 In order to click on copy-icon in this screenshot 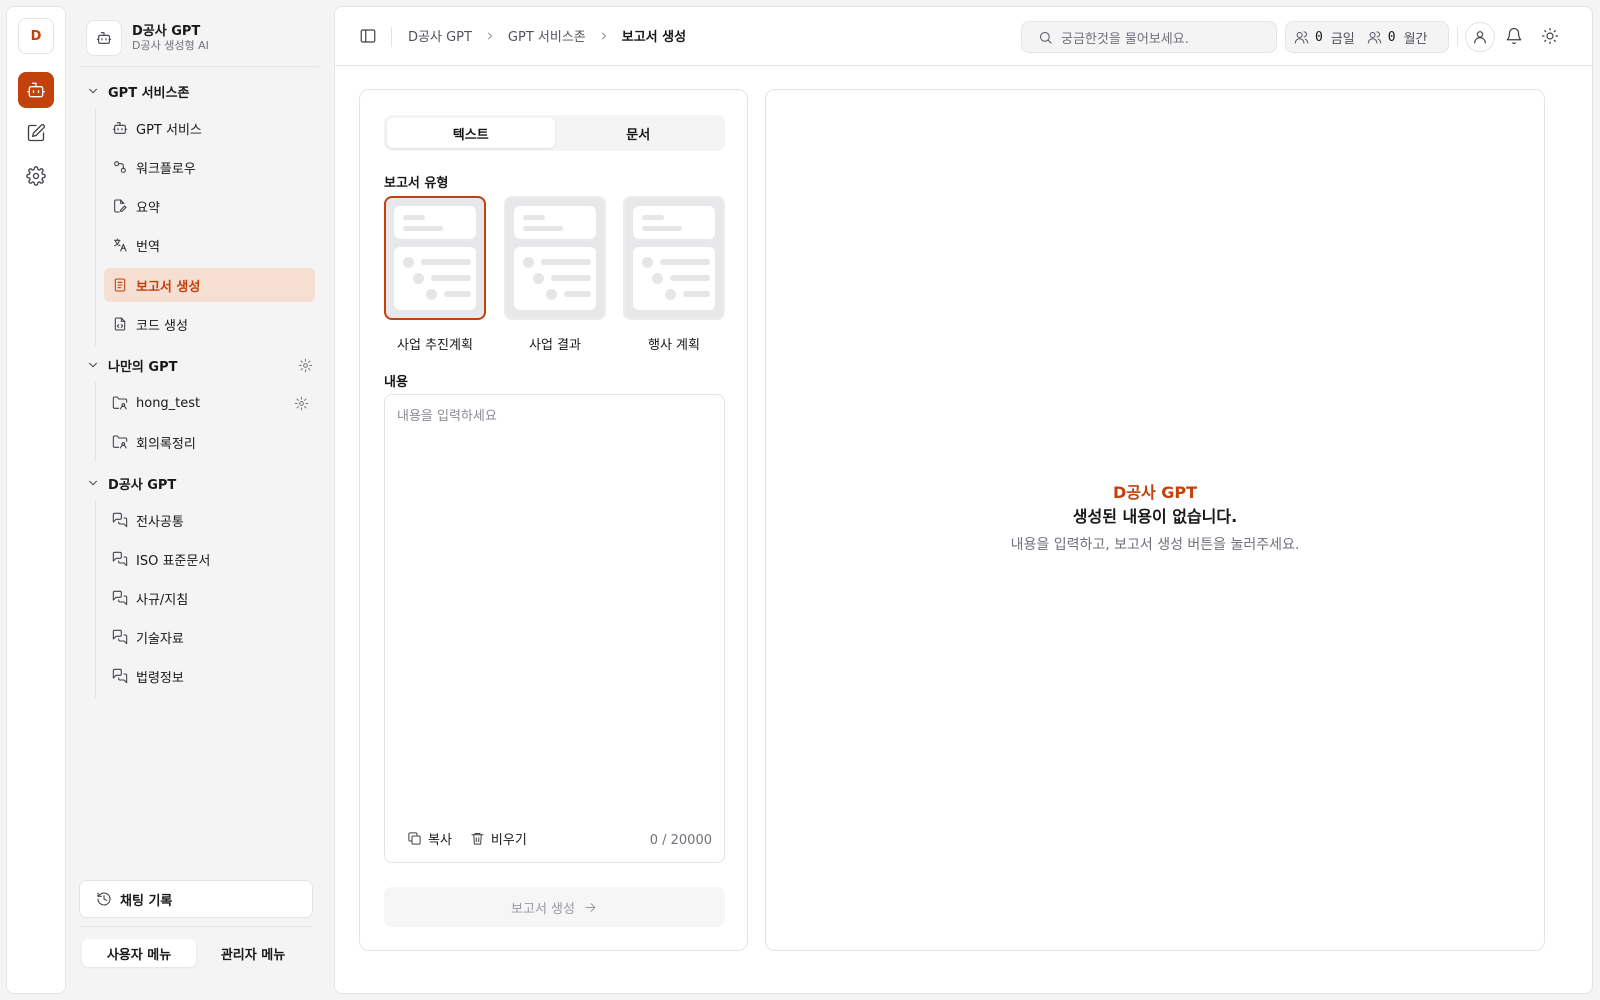, I will do `click(414, 838)`.